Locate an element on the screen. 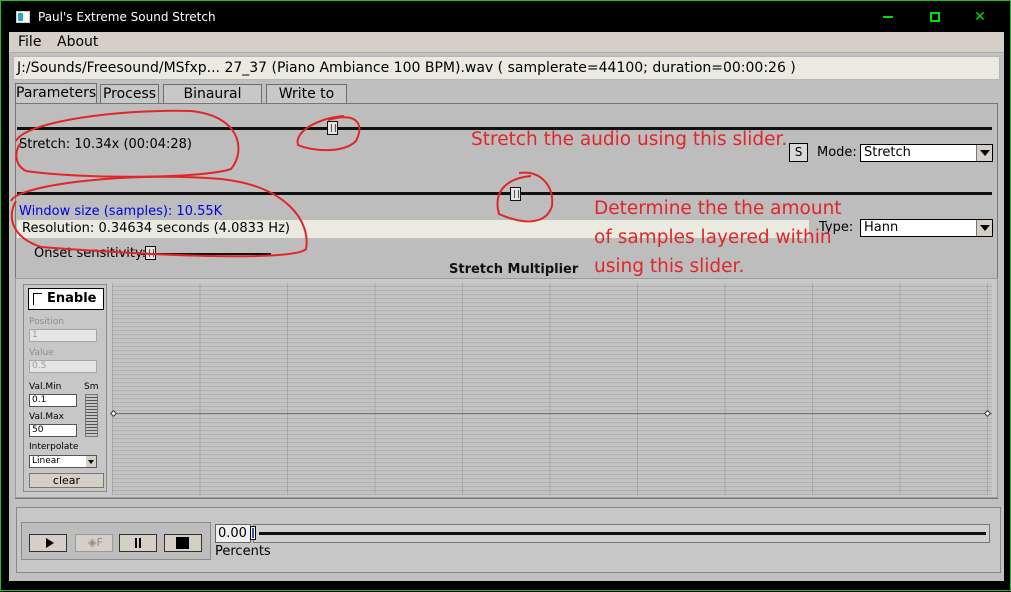 The width and height of the screenshot is (1011, 592). window-slider-circle is located at coordinates (525, 197).